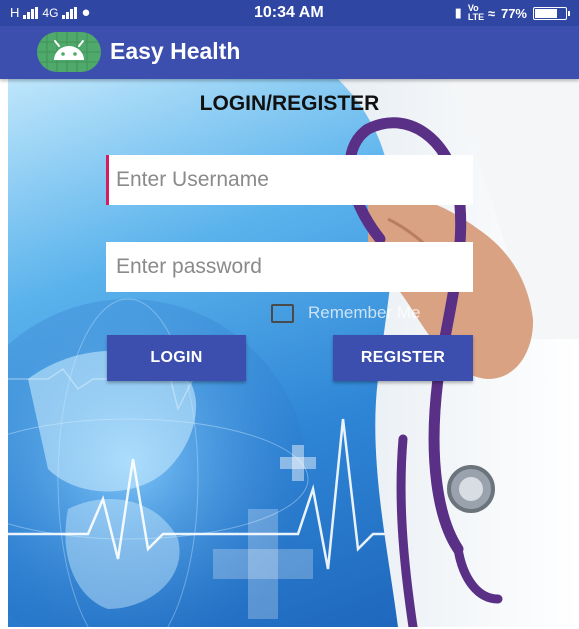 The width and height of the screenshot is (579, 629). I want to click on android-icon, so click(69, 52).